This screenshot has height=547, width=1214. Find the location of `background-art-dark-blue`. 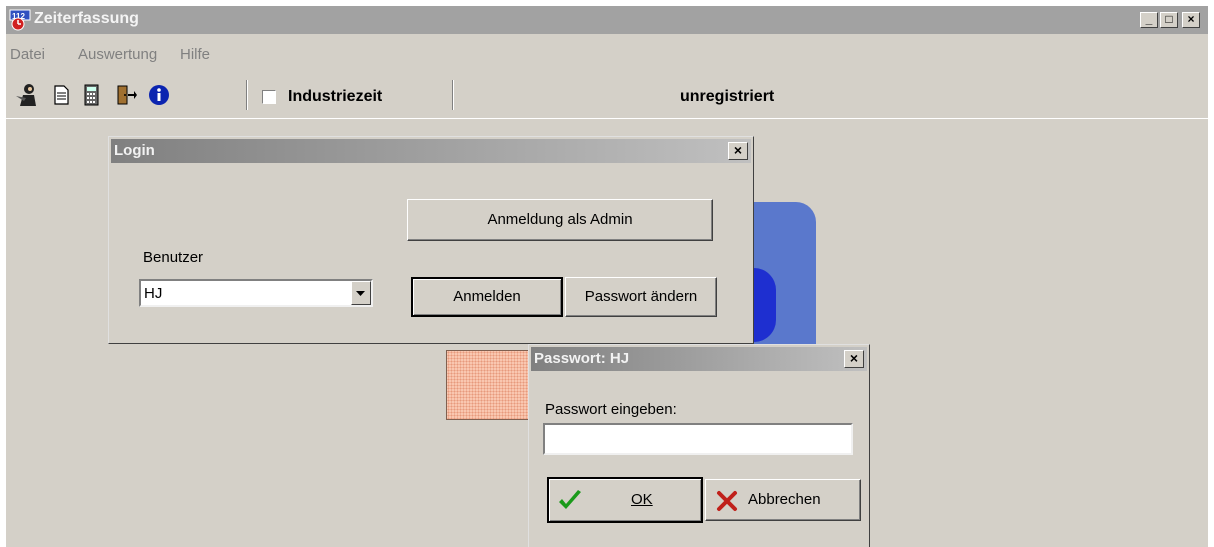

background-art-dark-blue is located at coordinates (765, 305).